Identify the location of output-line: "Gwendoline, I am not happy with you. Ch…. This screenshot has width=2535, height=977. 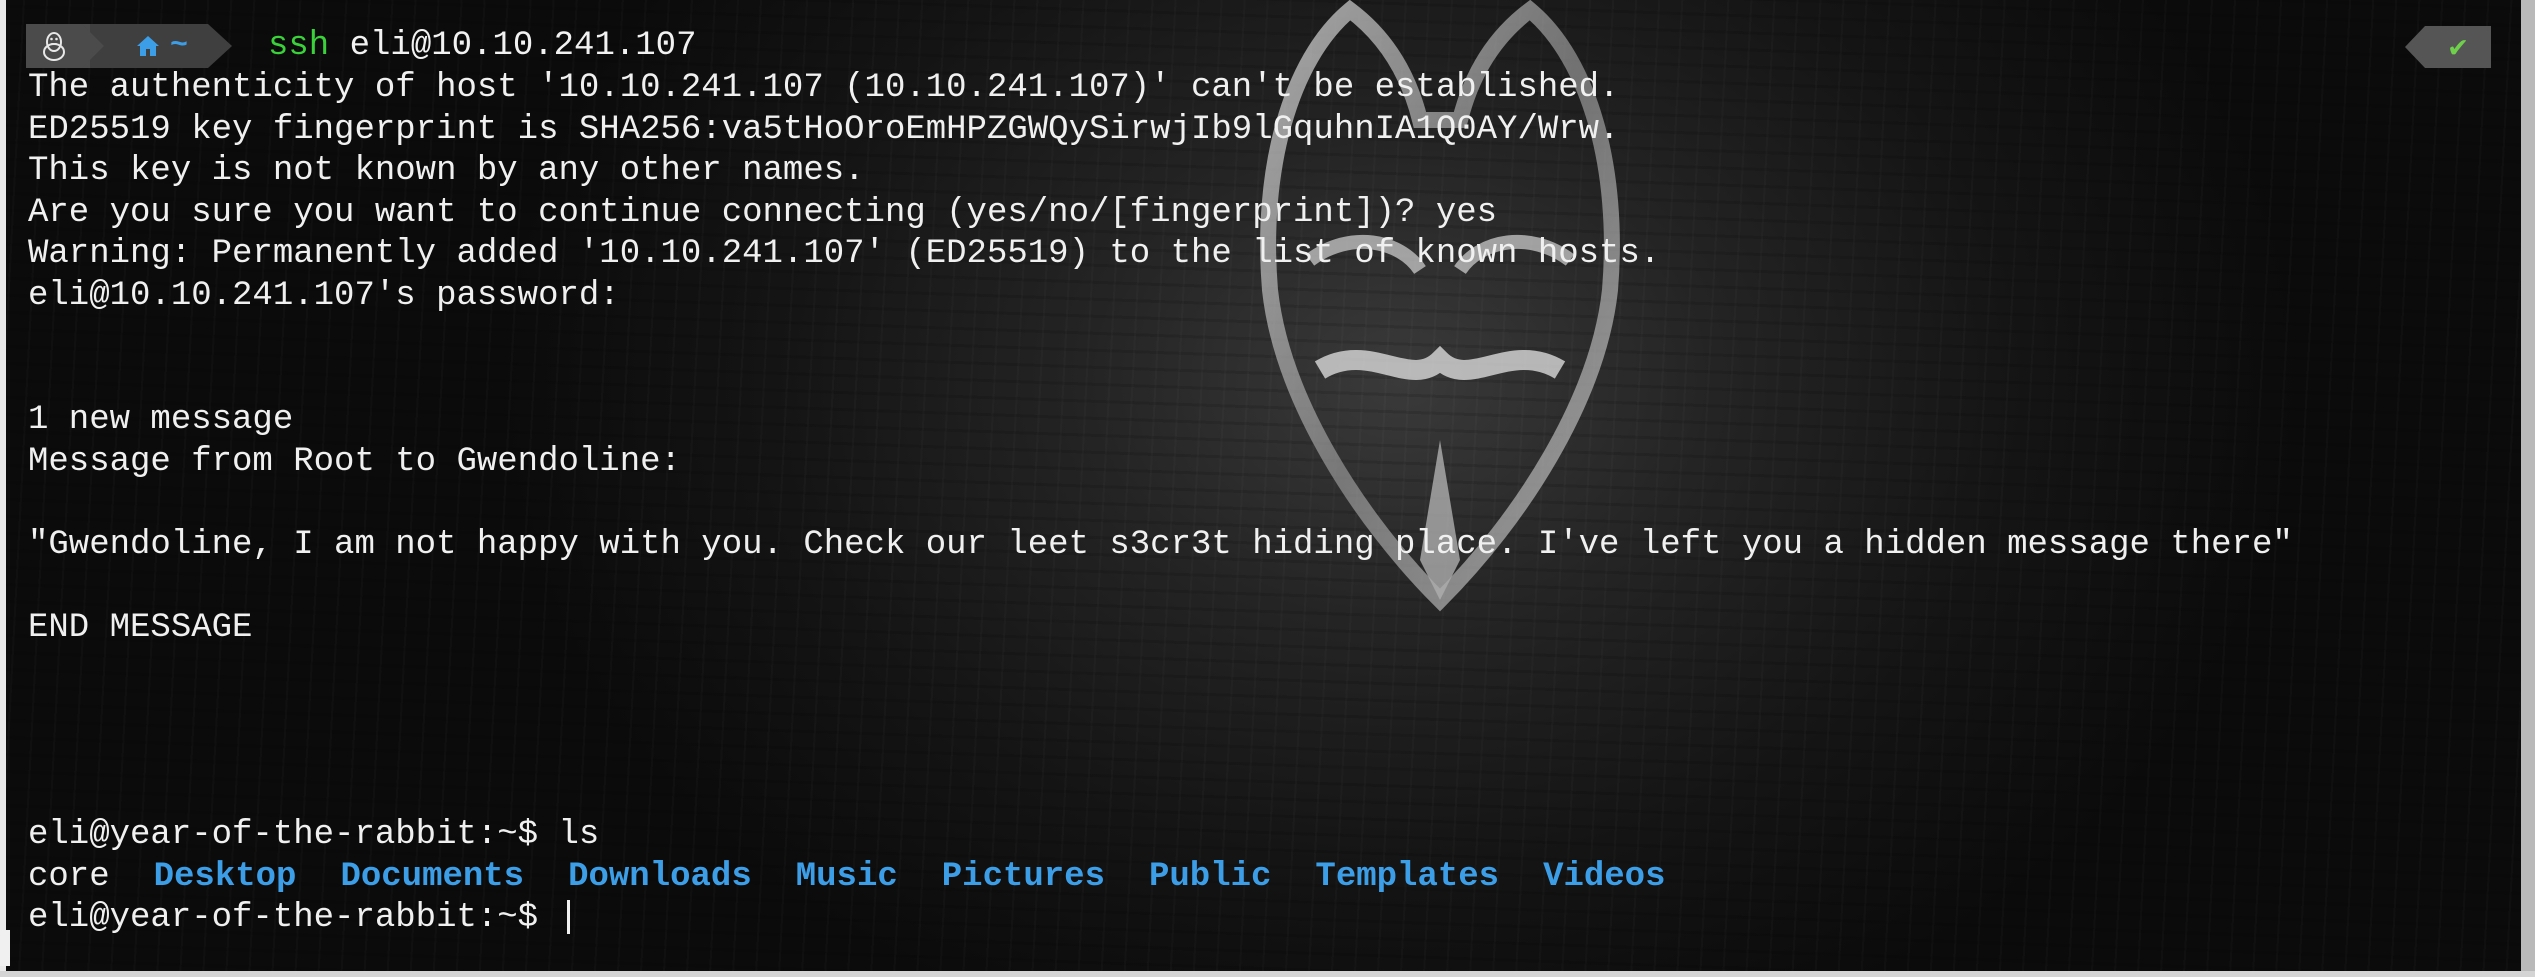
(1160, 544).